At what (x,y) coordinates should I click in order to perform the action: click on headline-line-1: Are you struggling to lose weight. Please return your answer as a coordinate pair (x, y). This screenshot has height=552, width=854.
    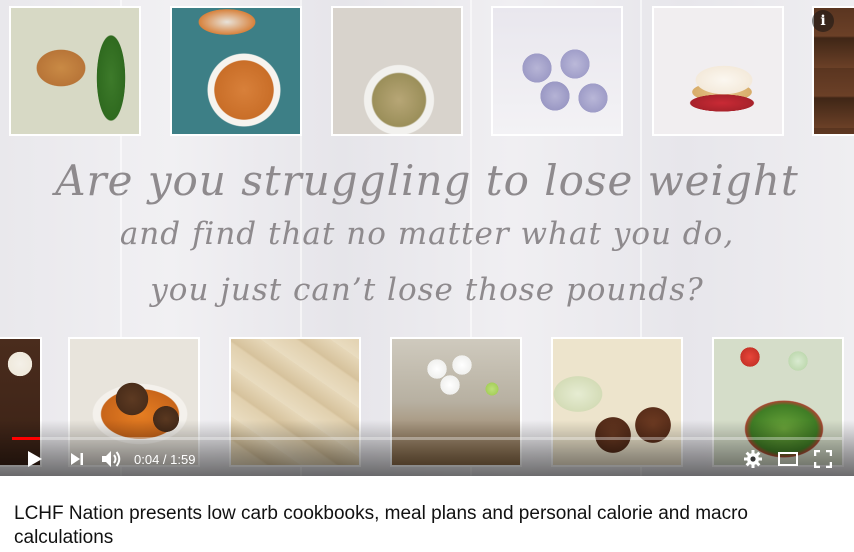
    Looking at the image, I should click on (427, 180).